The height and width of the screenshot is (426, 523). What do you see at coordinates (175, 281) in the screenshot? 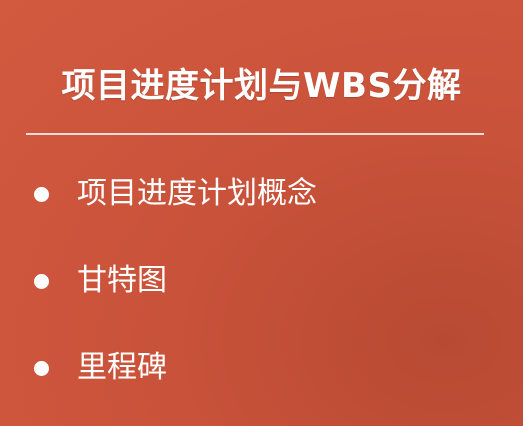
I see `bullet-item-gantt: 甘特图` at bounding box center [175, 281].